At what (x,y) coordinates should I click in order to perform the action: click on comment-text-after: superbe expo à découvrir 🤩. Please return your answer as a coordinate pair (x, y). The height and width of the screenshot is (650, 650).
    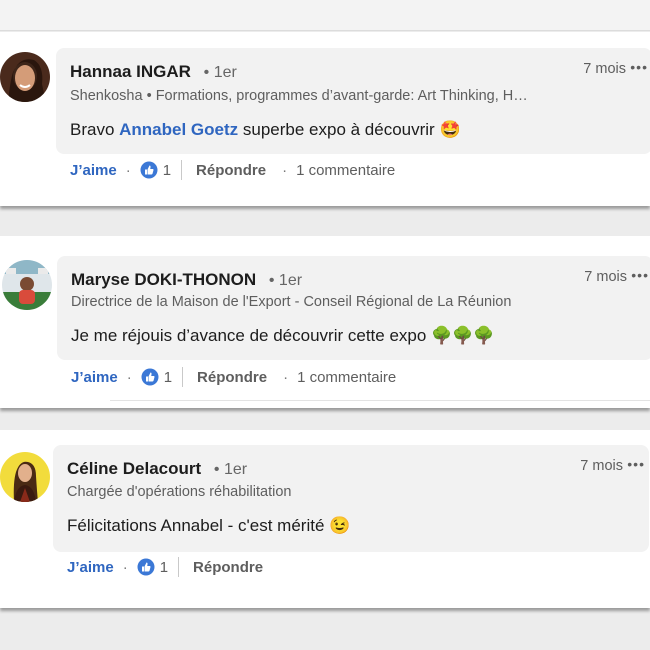
    Looking at the image, I should click on (349, 129).